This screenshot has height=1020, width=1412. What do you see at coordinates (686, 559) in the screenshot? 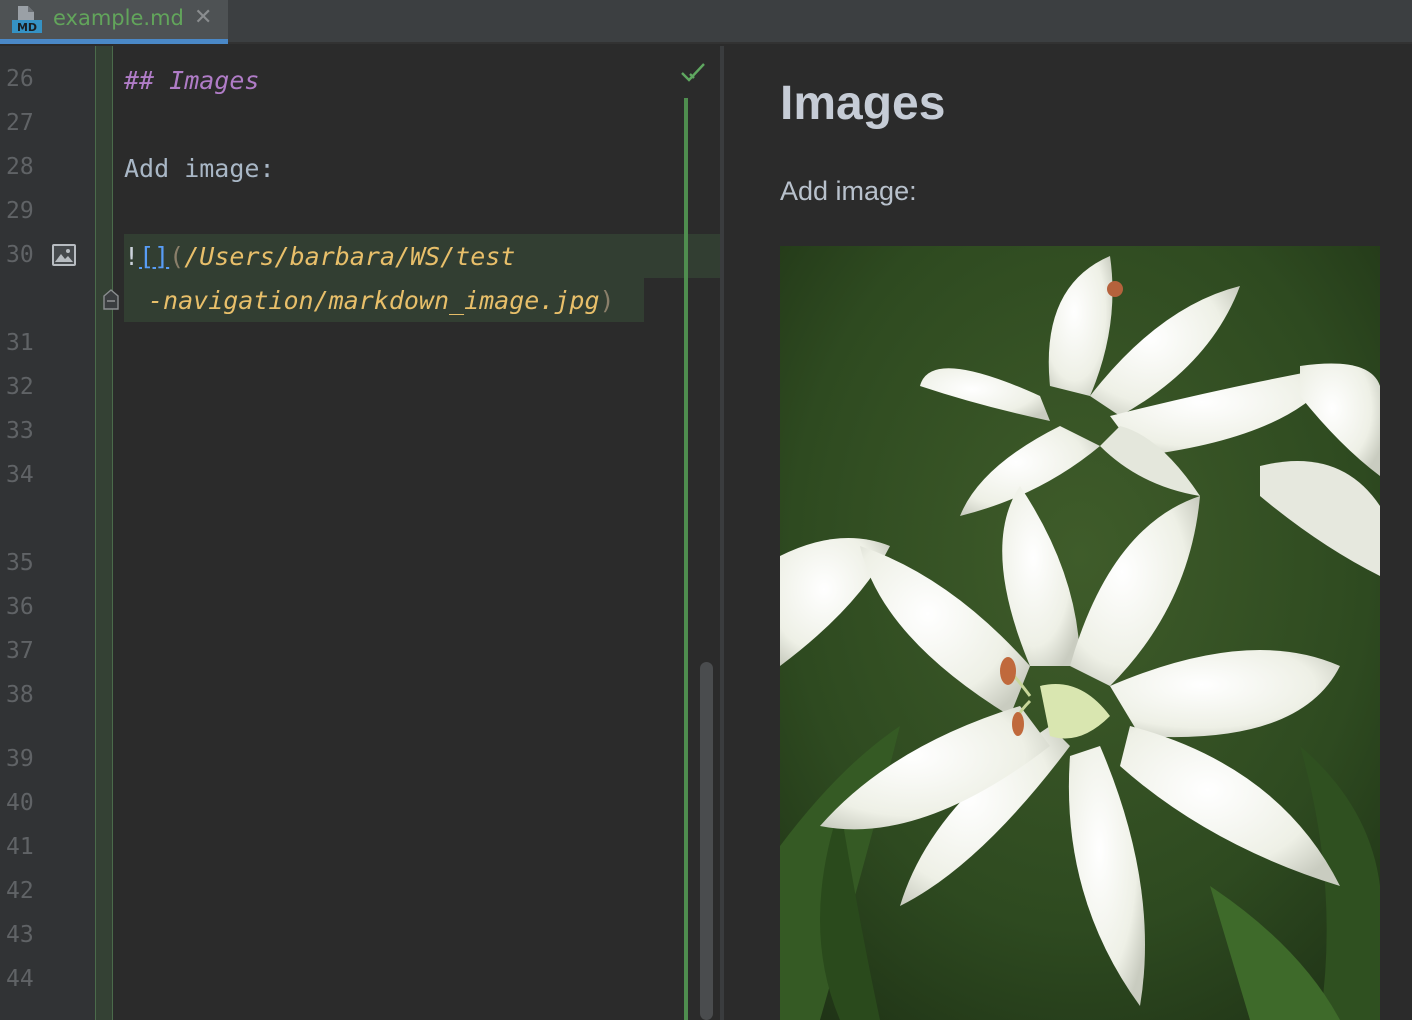
I see `vcs-change-bar` at bounding box center [686, 559].